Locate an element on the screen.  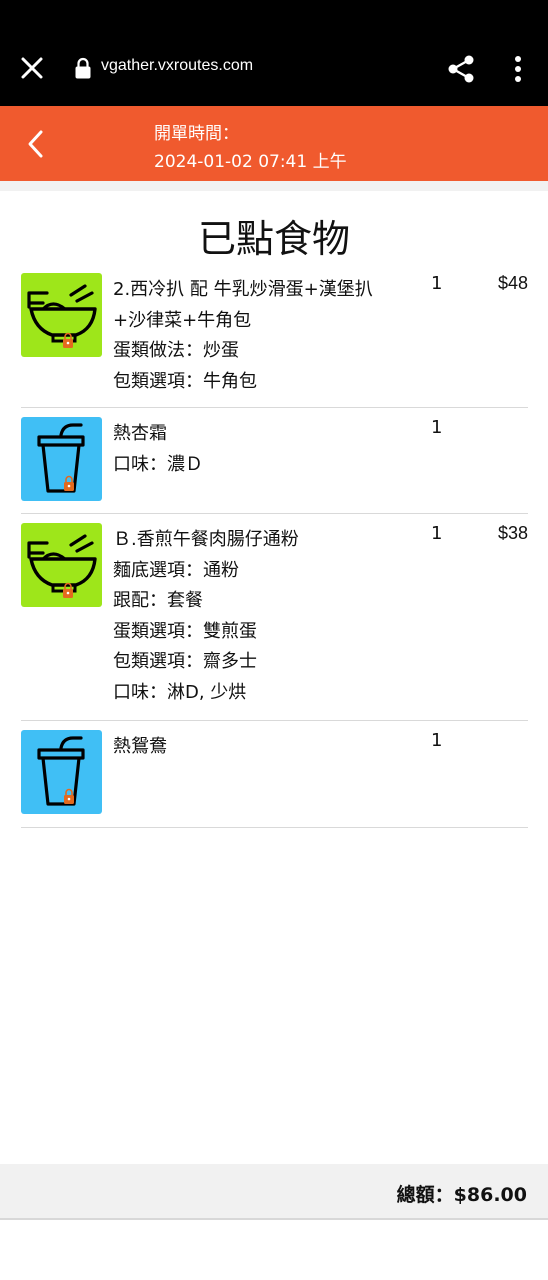
item-details: 熱鴛鴦 is located at coordinates (253, 747).